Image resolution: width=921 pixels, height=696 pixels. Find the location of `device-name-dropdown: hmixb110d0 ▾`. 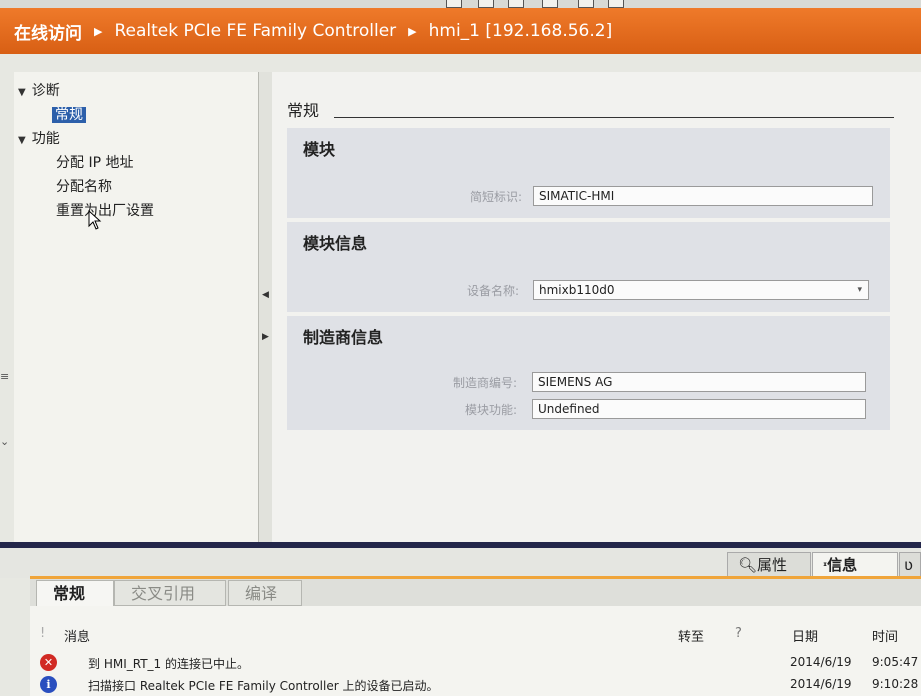

device-name-dropdown: hmixb110d0 ▾ is located at coordinates (701, 290).